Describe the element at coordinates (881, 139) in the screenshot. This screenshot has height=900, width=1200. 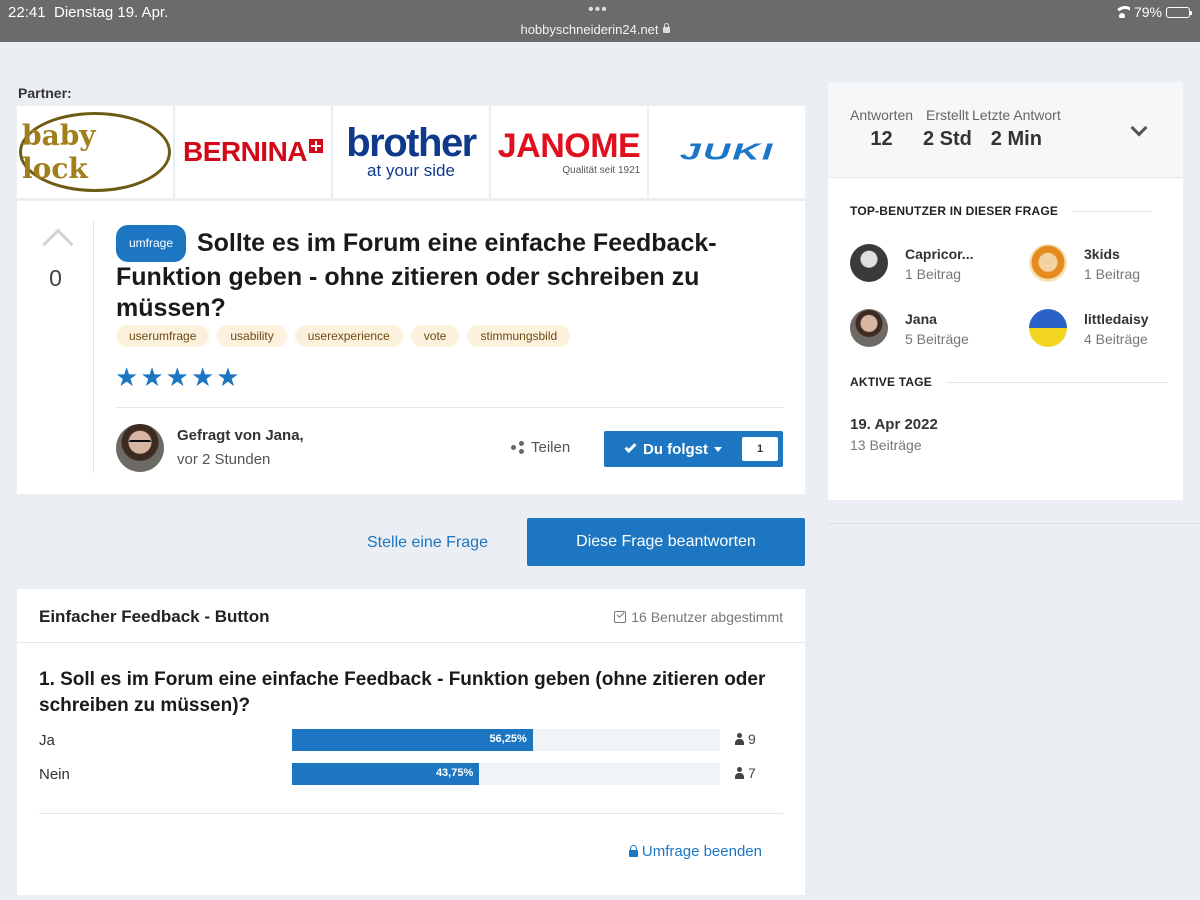
I see `stat-value: 12` at that location.